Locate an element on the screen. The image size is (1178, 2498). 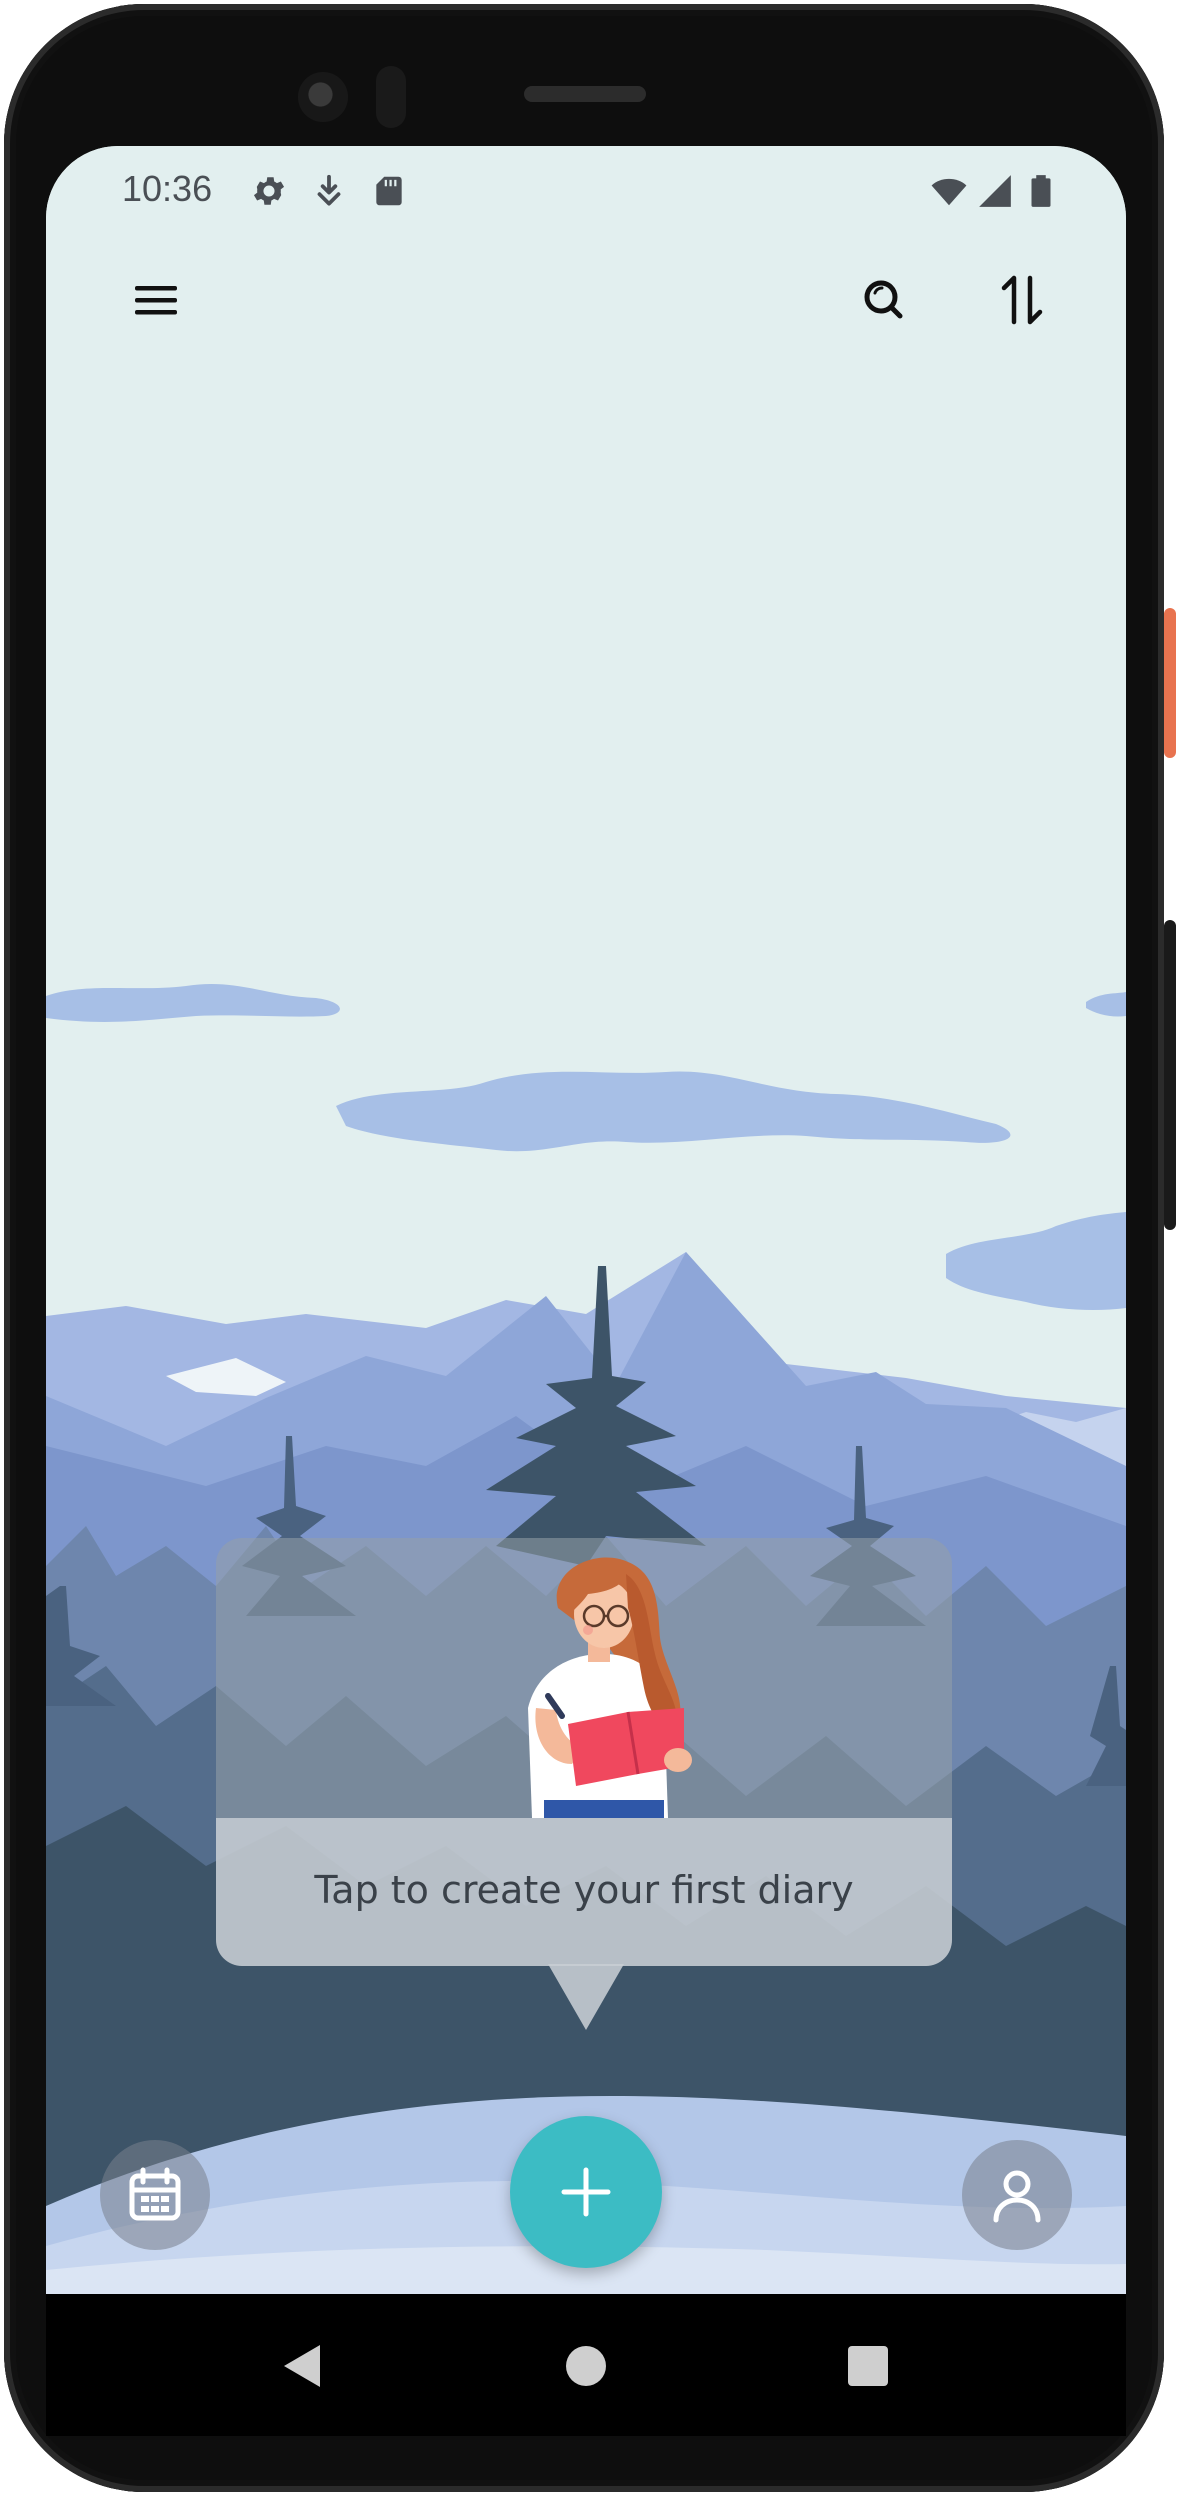
menu-icon is located at coordinates (156, 300).